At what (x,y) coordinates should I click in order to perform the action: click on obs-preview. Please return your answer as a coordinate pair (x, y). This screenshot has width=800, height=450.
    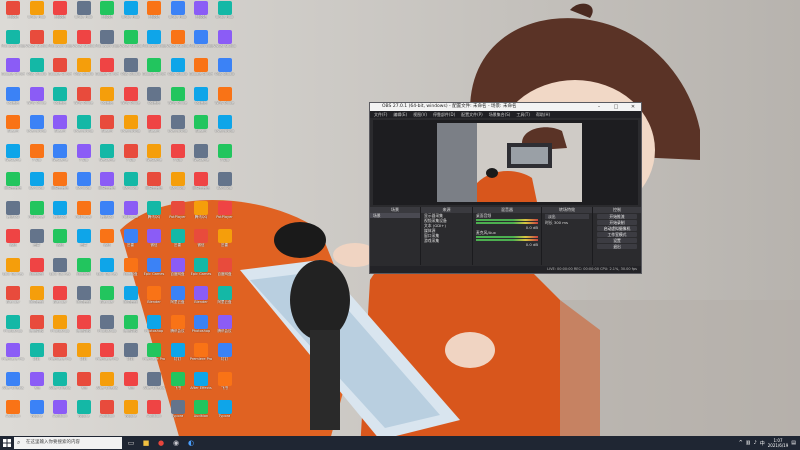
    Looking at the image, I should click on (505, 162).